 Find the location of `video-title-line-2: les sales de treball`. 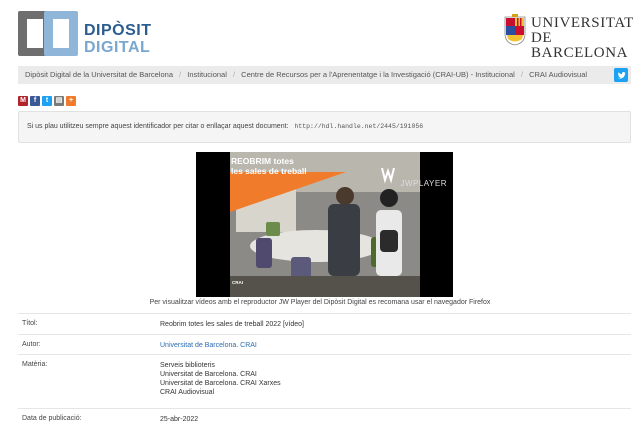

video-title-line-2: les sales de treball is located at coordinates (269, 171).